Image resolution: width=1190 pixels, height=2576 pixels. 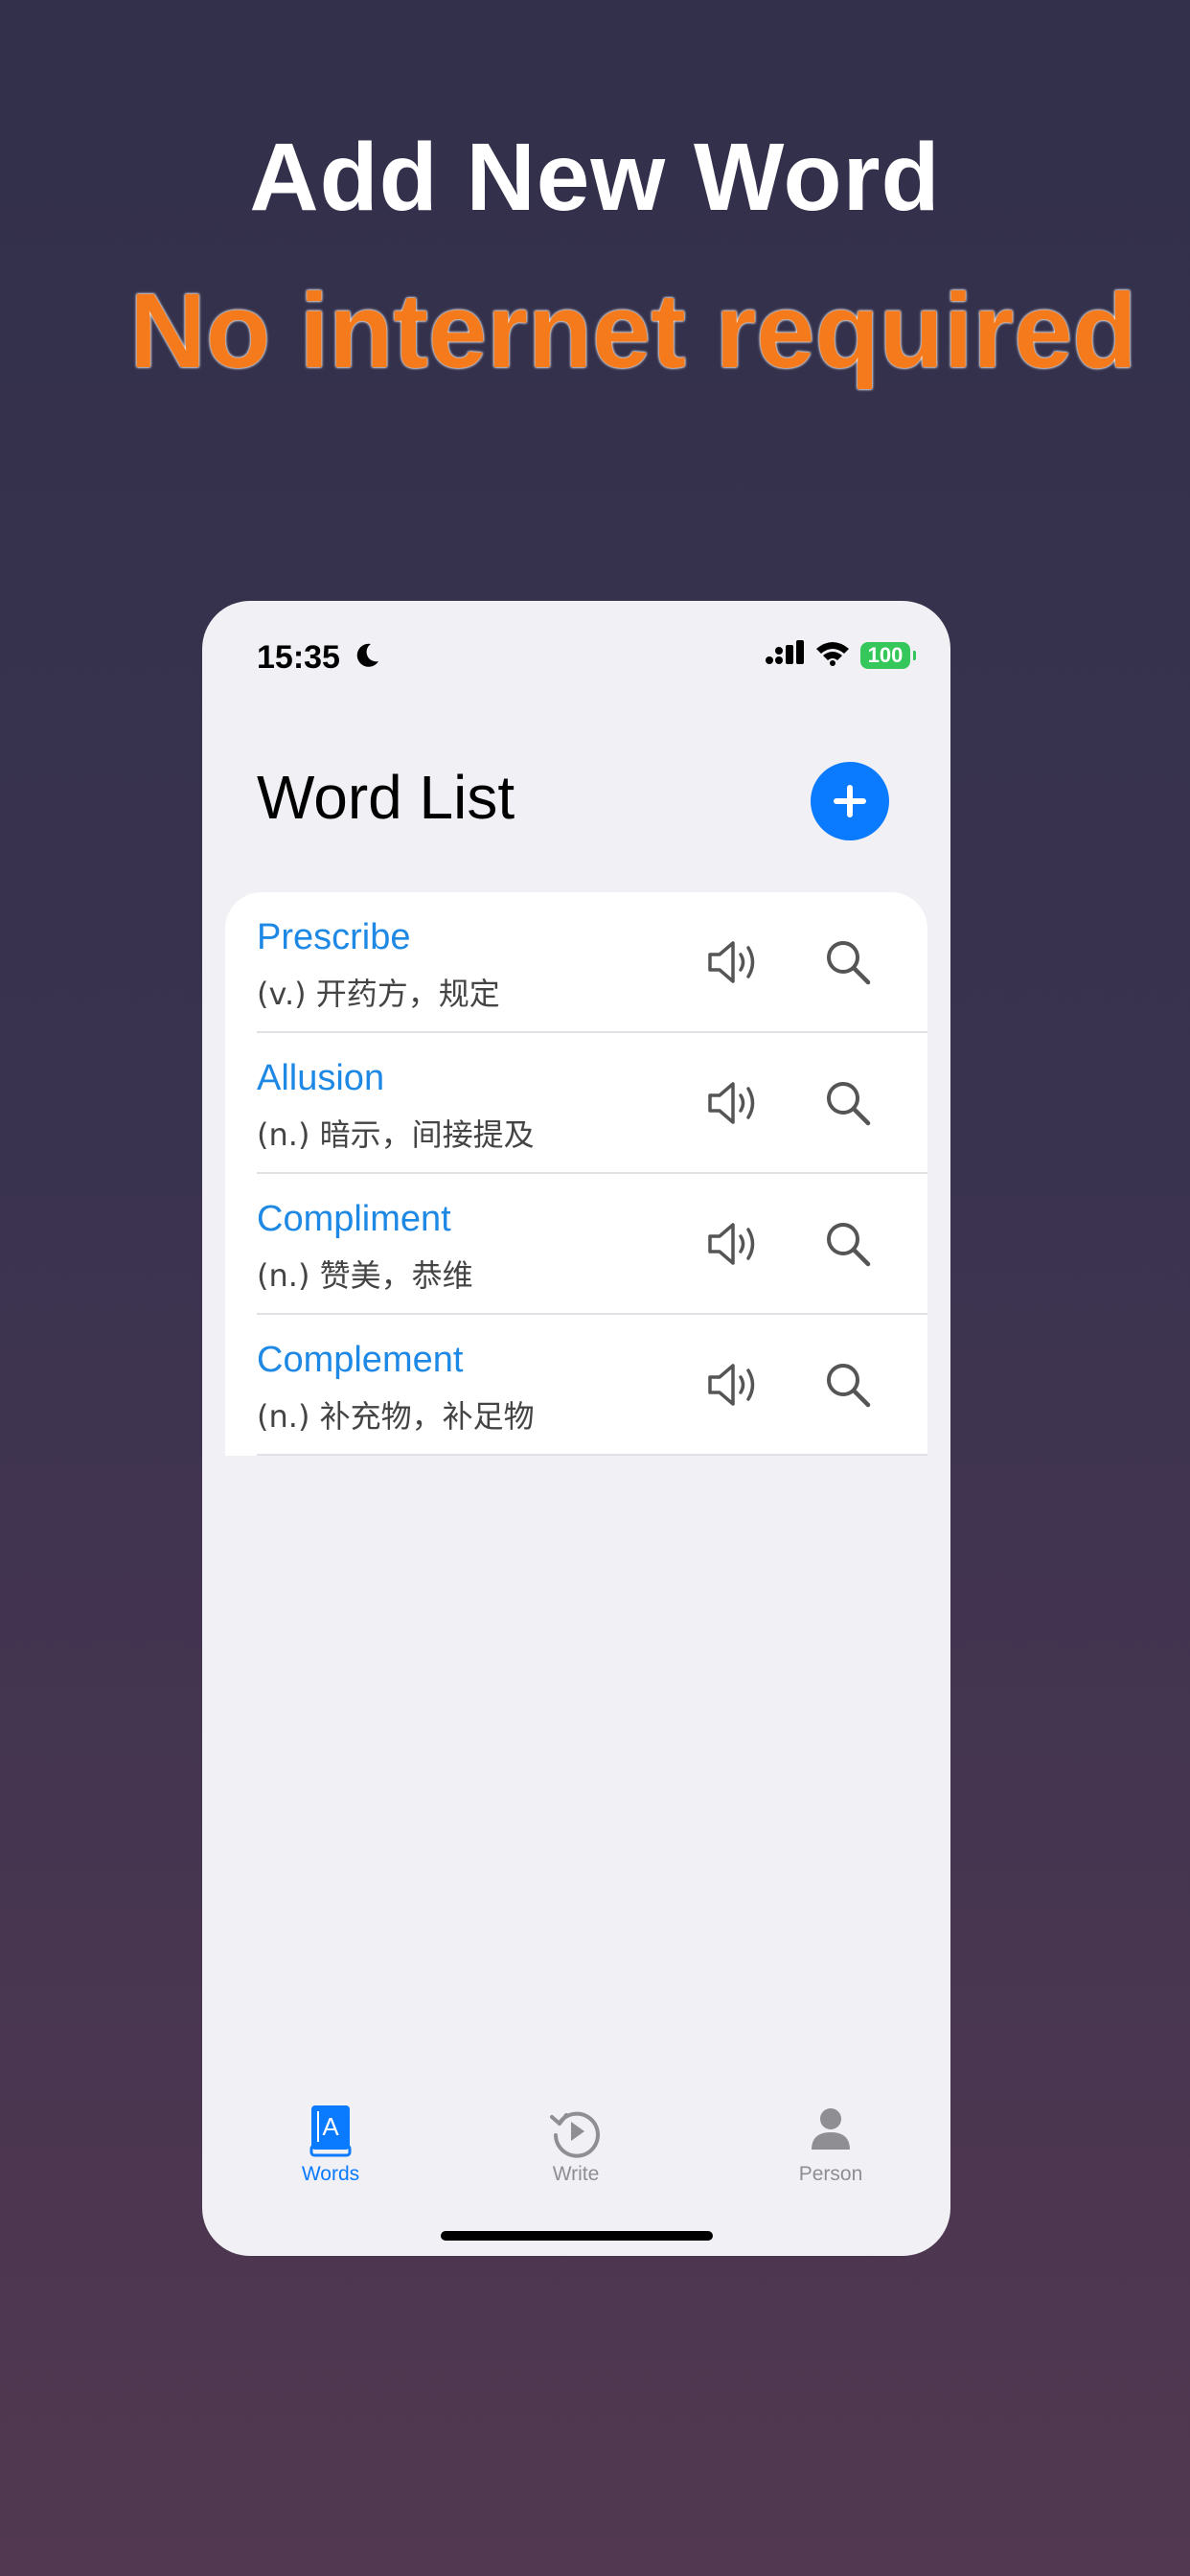 What do you see at coordinates (386, 797) in the screenshot?
I see `page-title: Word List` at bounding box center [386, 797].